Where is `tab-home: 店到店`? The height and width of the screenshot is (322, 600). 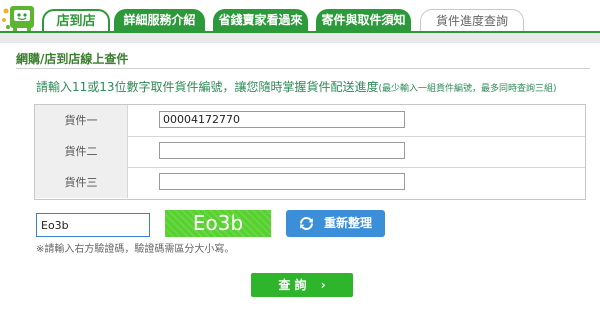
tab-home: 店到店 is located at coordinates (76, 20).